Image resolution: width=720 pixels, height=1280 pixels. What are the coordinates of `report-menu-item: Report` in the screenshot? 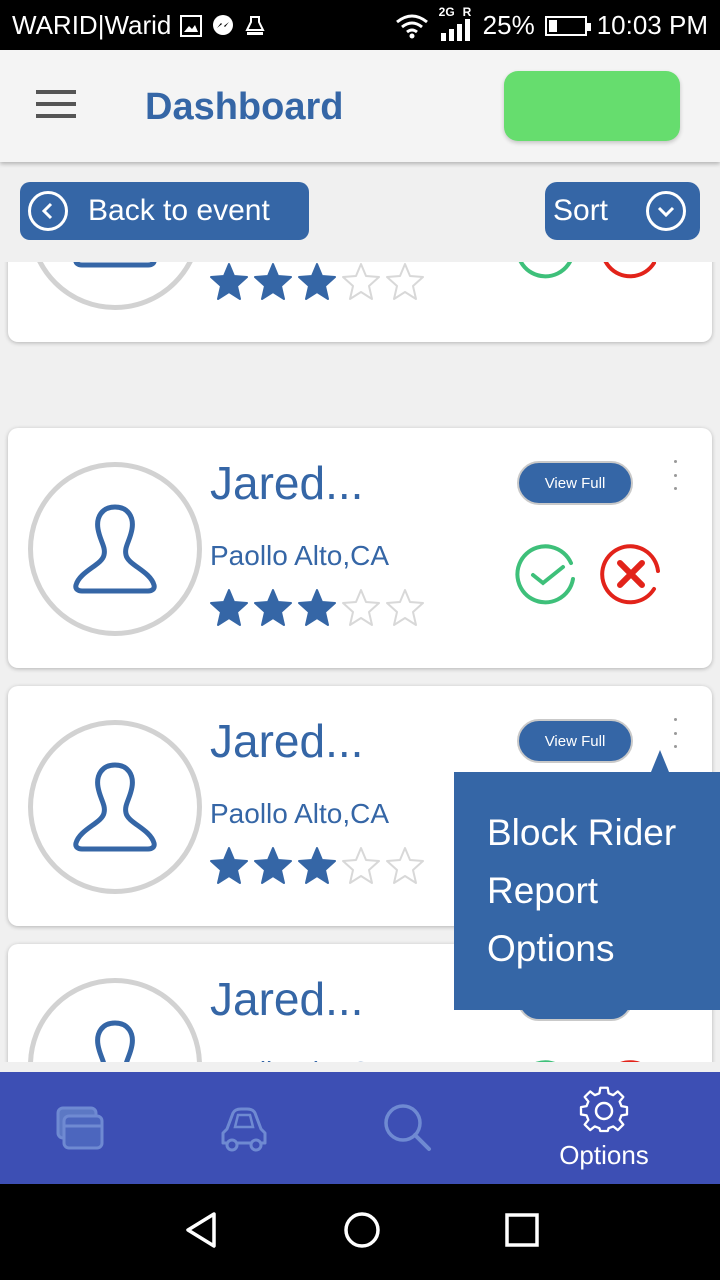 It's located at (603, 891).